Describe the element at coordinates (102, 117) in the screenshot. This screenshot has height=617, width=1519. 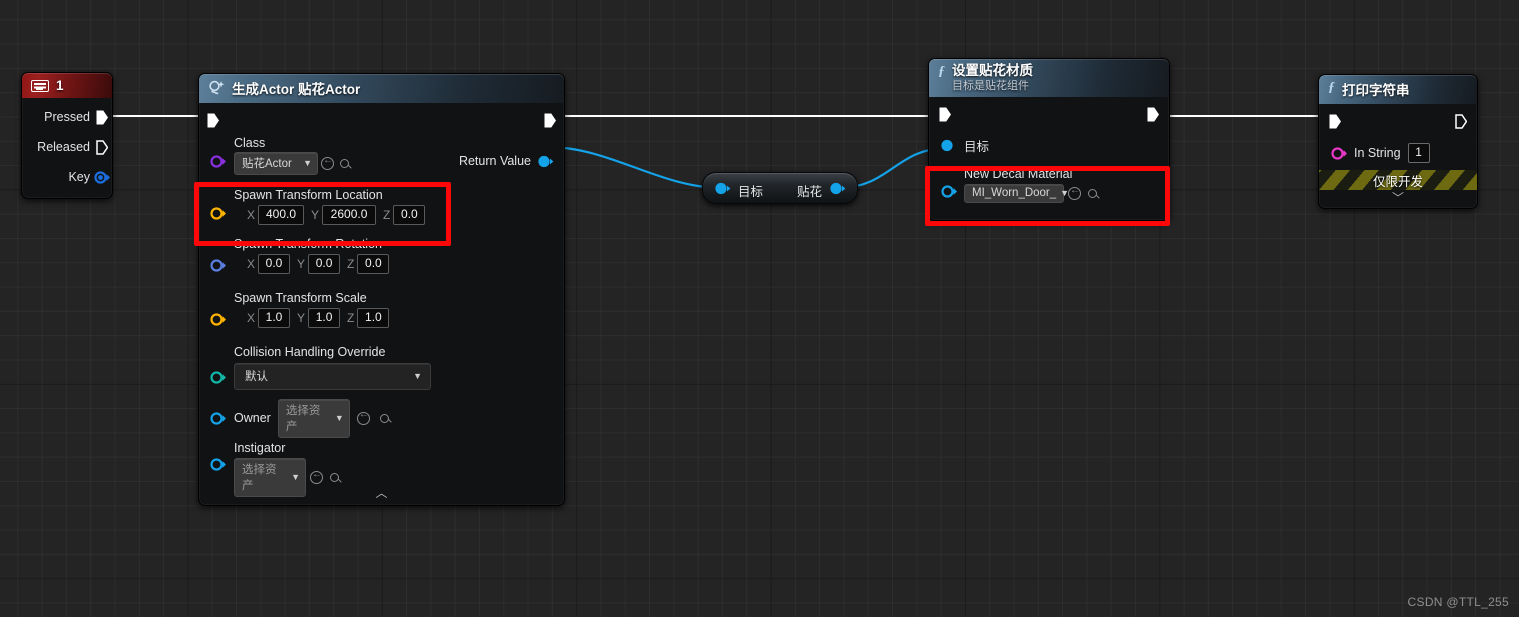
I see `exec-pin-pressed` at that location.